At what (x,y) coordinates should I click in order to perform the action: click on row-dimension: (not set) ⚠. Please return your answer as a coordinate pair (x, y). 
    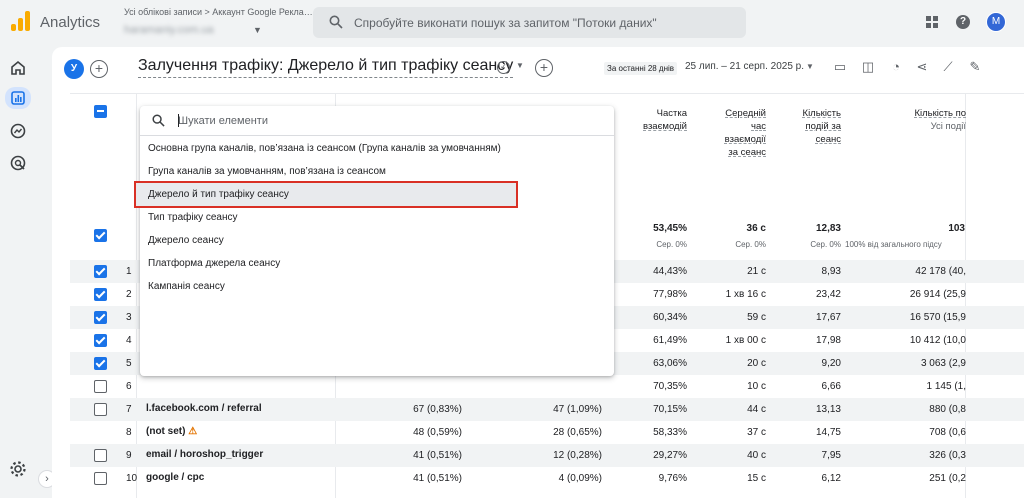
    Looking at the image, I should click on (171, 431).